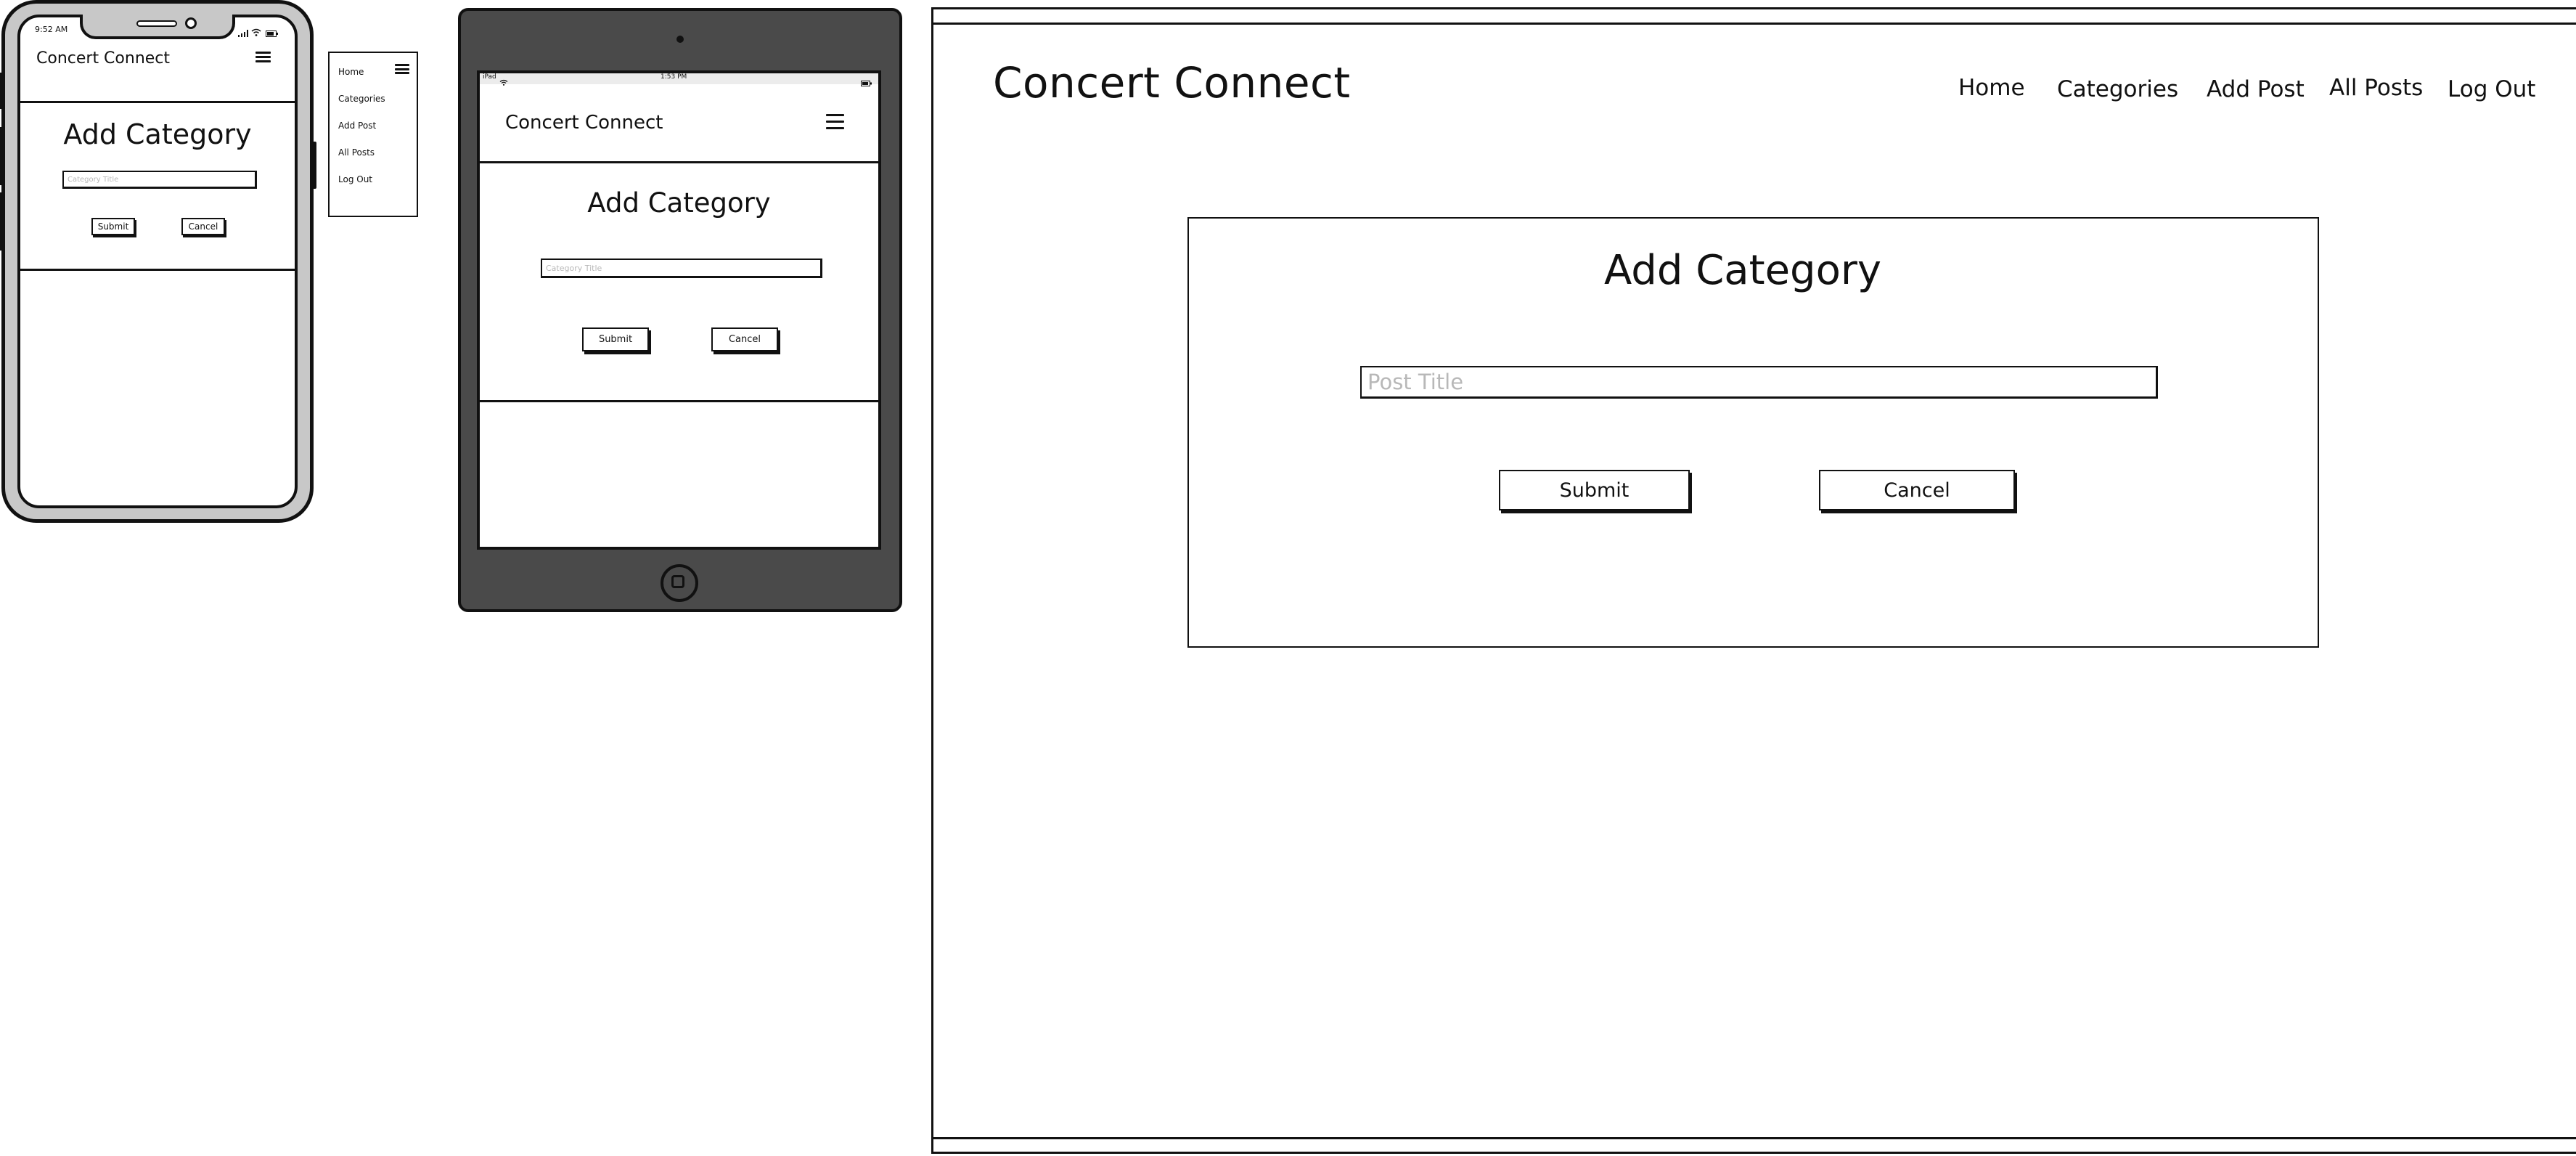  What do you see at coordinates (157, 270) in the screenshot?
I see `phone-content-divider` at bounding box center [157, 270].